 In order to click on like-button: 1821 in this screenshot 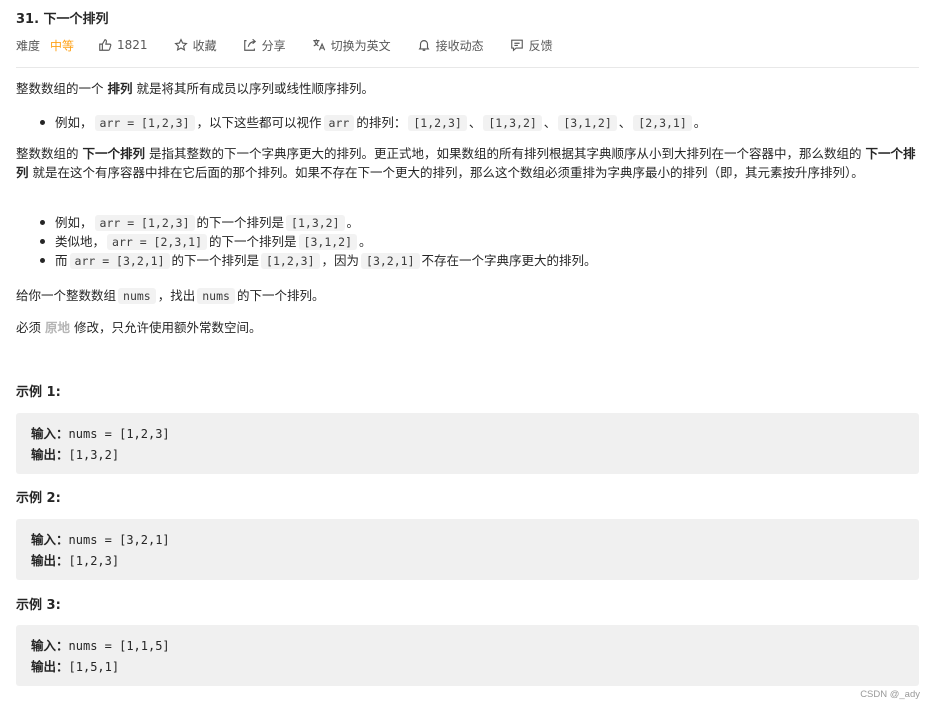, I will do `click(123, 45)`.